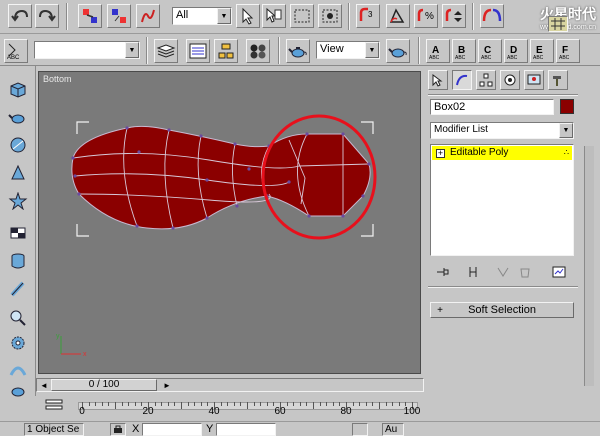 This screenshot has width=600, height=436. Describe the element at coordinates (454, 16) in the screenshot. I see `spinner-snap-button` at that location.